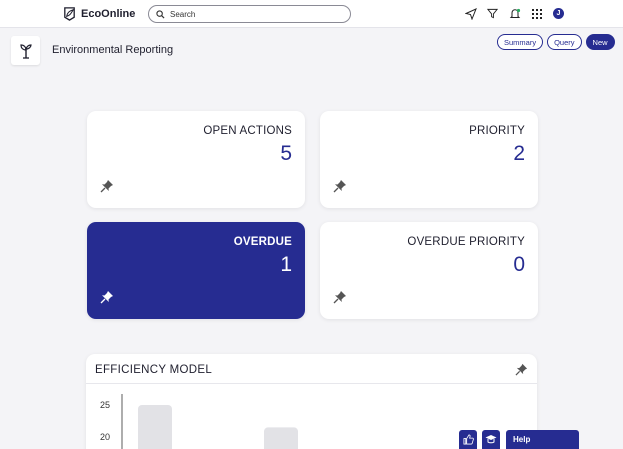 This screenshot has width=623, height=449. Describe the element at coordinates (196, 270) in the screenshot. I see `overdue-card: OVERDUE 1` at that location.